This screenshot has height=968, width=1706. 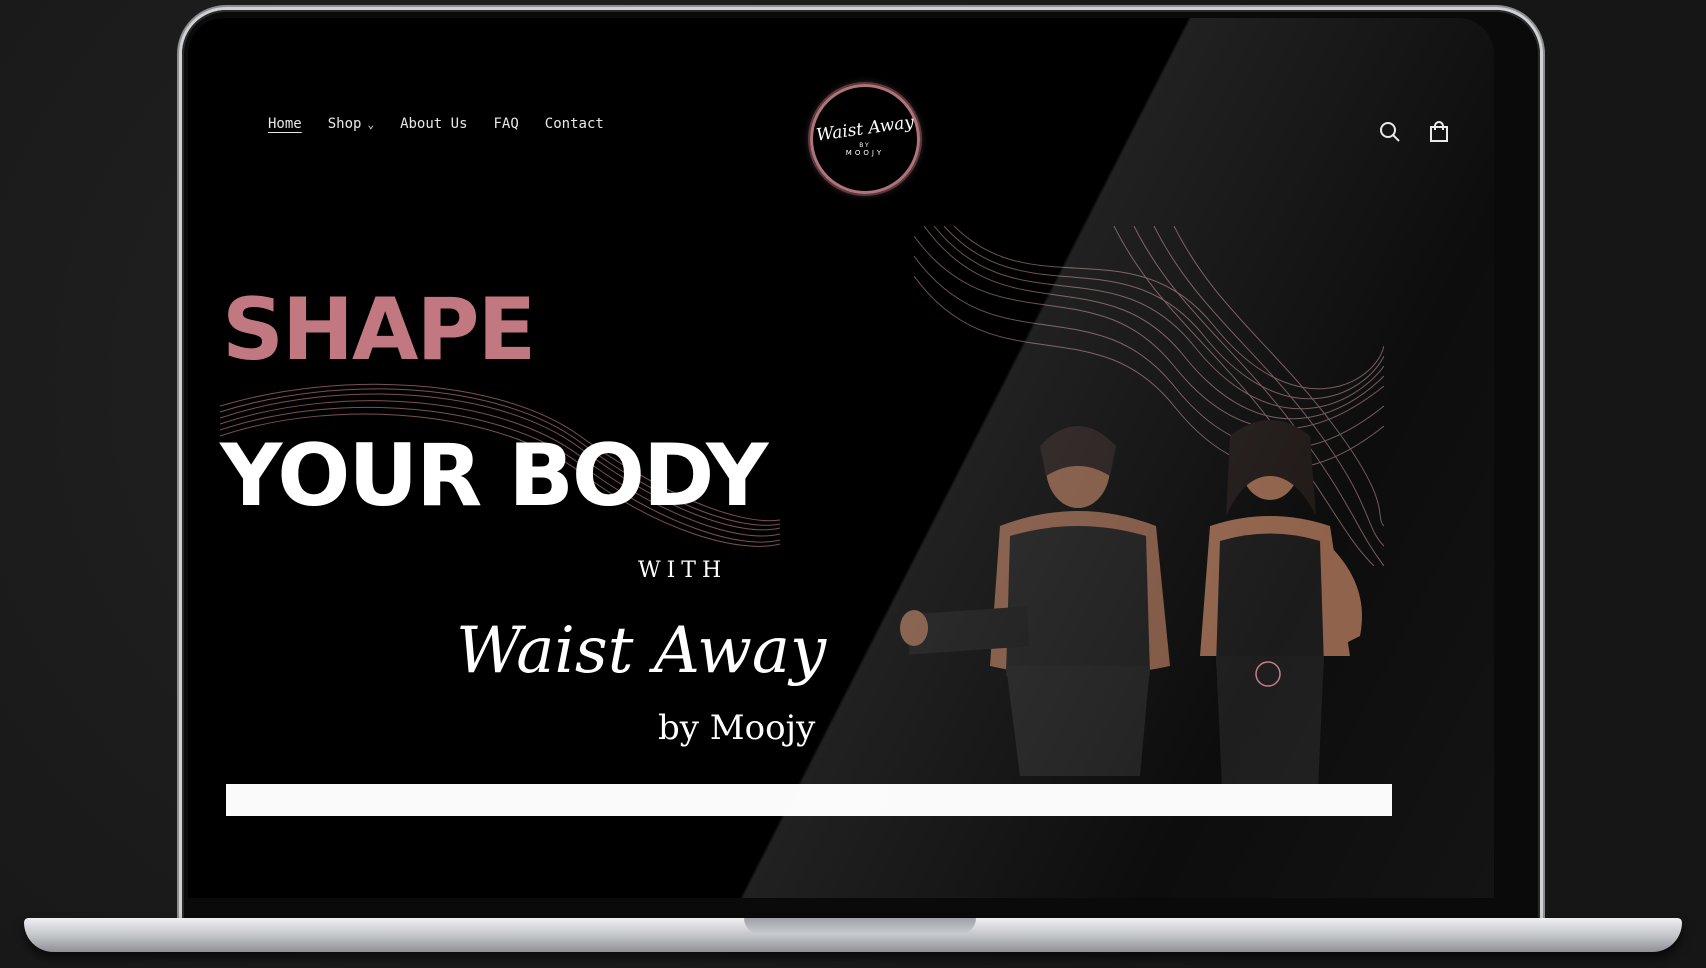 What do you see at coordinates (344, 124) in the screenshot?
I see `nav-item-shop-label: Shop` at bounding box center [344, 124].